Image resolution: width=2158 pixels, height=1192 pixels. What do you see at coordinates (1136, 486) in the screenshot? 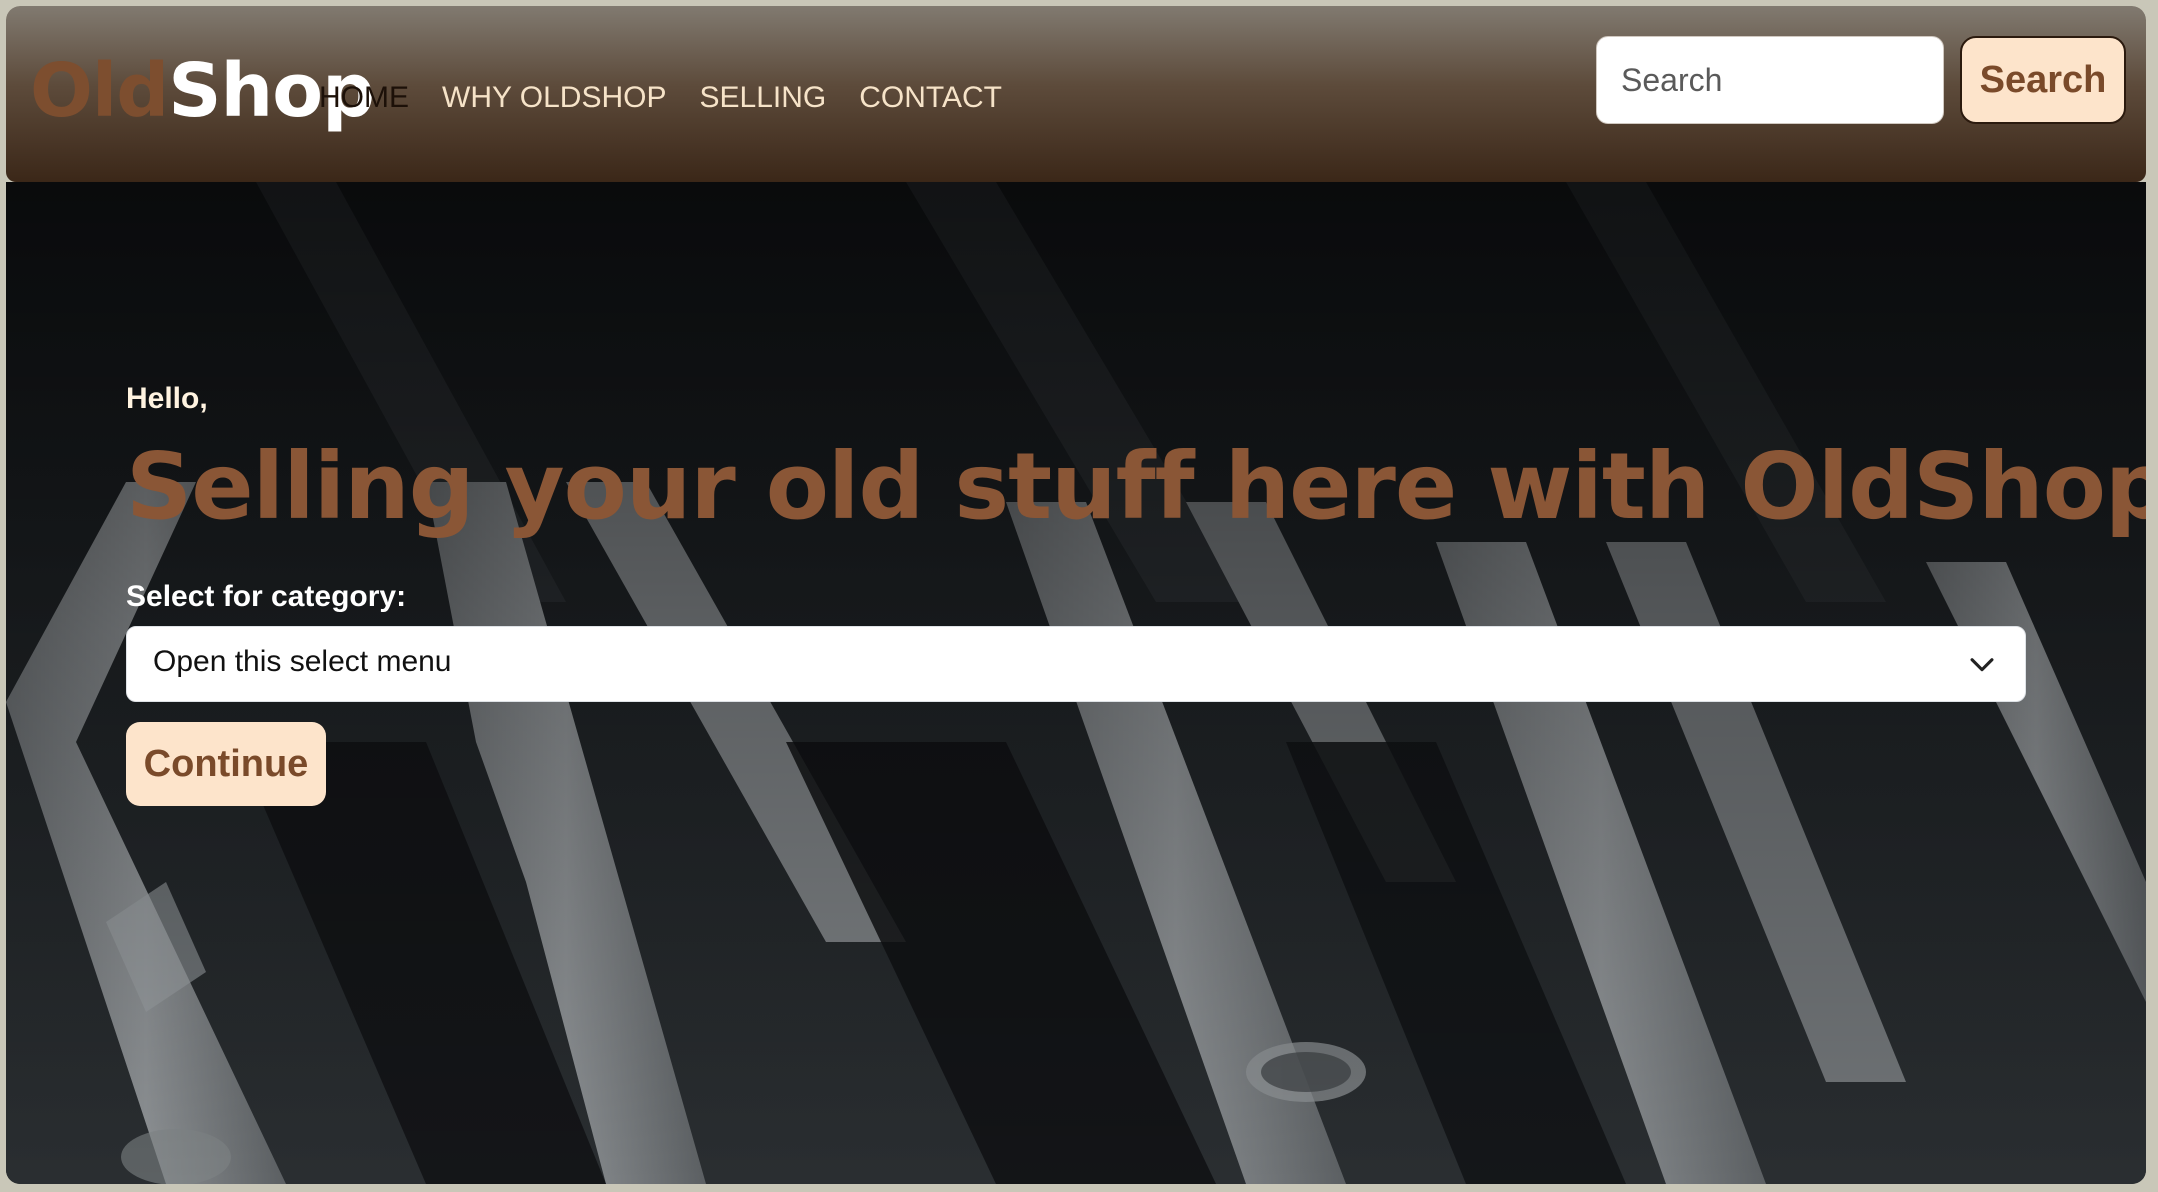
I see `hero-headline: Selling your old stuff here with OldShop` at bounding box center [1136, 486].